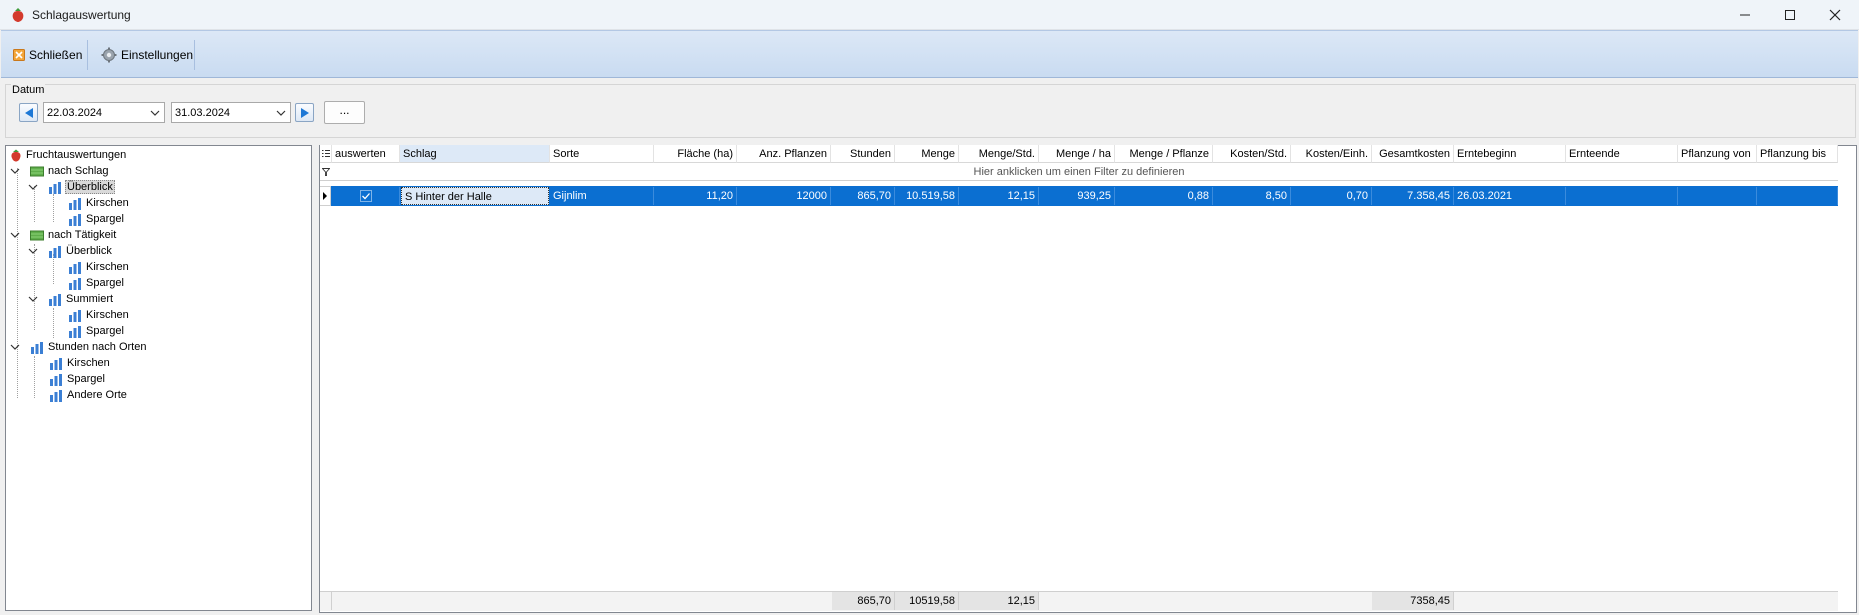 This screenshot has width=1859, height=615. What do you see at coordinates (695, 196) in the screenshot?
I see `cell-flaeche: 11,20` at bounding box center [695, 196].